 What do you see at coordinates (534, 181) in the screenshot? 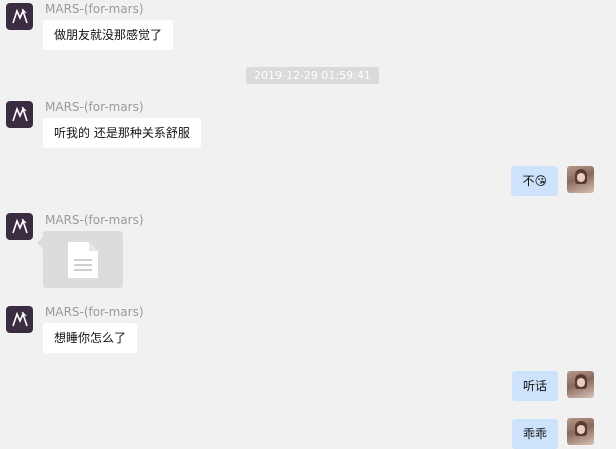
I see `message-bubble-outgoing: 不😘` at bounding box center [534, 181].